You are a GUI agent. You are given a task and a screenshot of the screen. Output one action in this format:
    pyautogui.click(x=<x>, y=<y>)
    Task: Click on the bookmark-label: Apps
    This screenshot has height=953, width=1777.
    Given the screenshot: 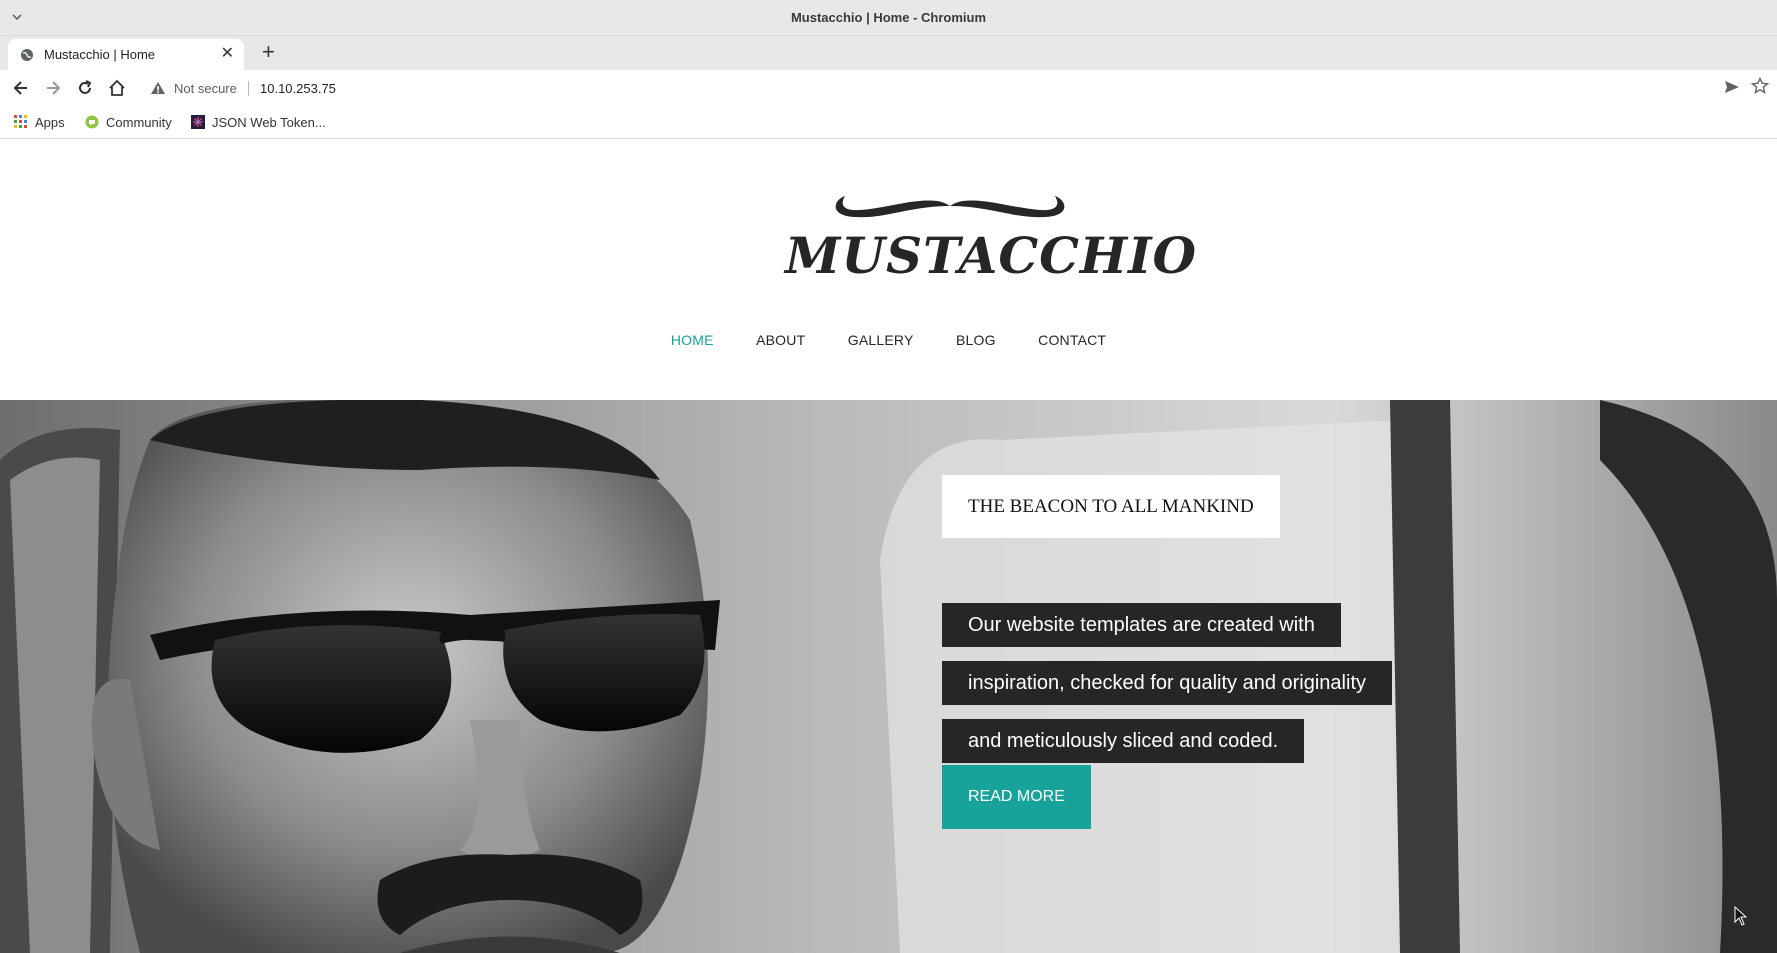 What is the action you would take?
    pyautogui.click(x=50, y=122)
    